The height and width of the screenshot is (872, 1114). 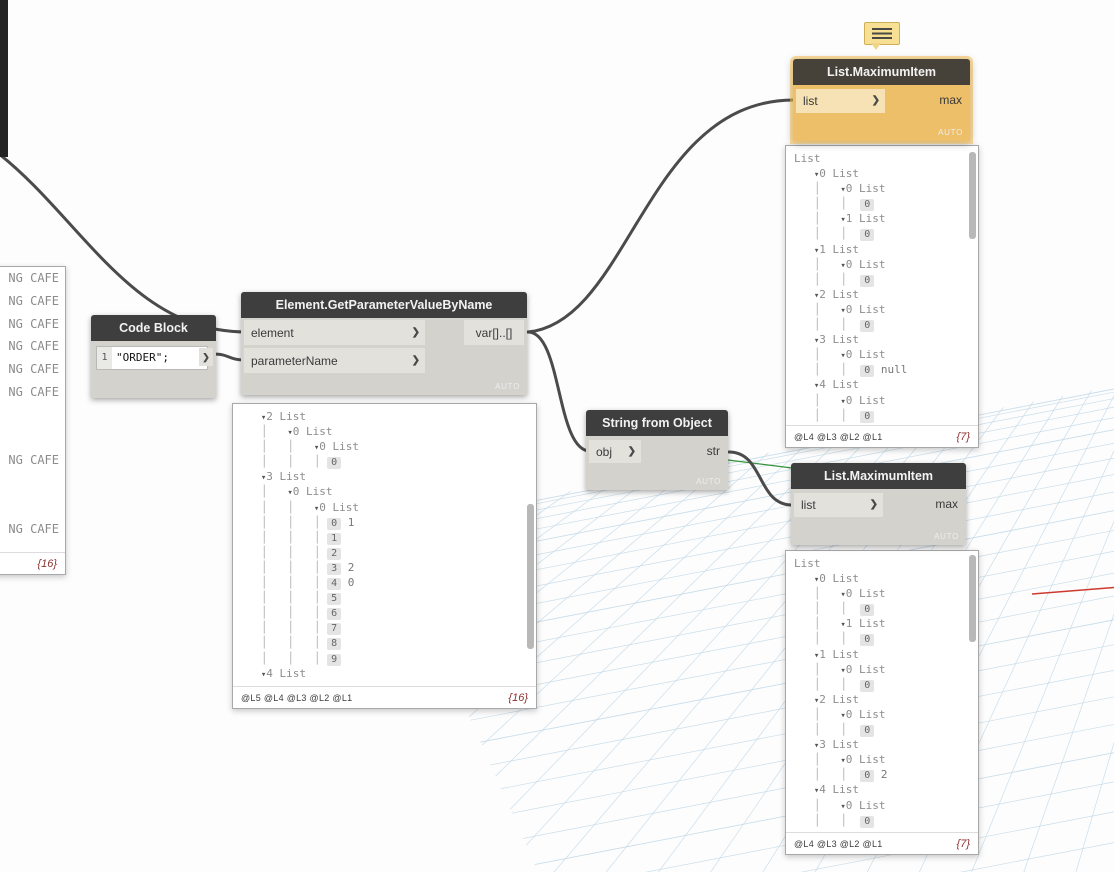 I want to click on index-badge: 4, so click(x=334, y=584).